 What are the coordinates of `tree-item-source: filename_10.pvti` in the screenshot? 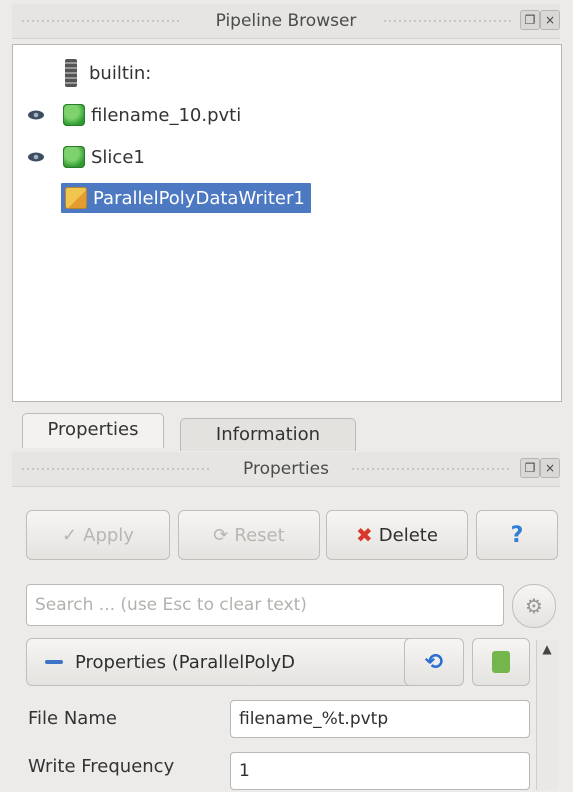 It's located at (152, 115).